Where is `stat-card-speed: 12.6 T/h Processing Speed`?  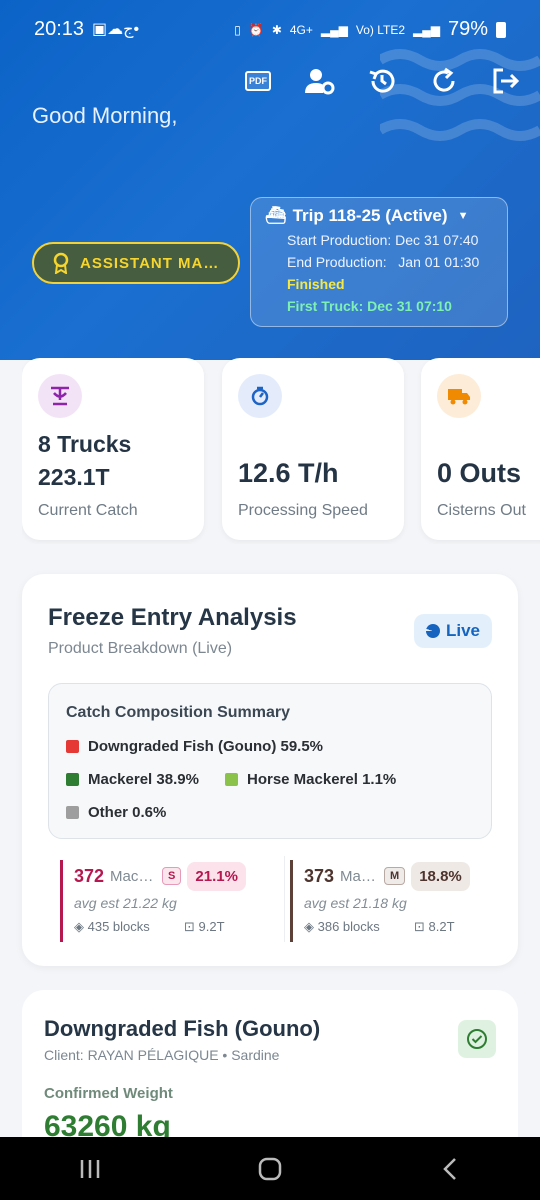 stat-card-speed: 12.6 T/h Processing Speed is located at coordinates (313, 449).